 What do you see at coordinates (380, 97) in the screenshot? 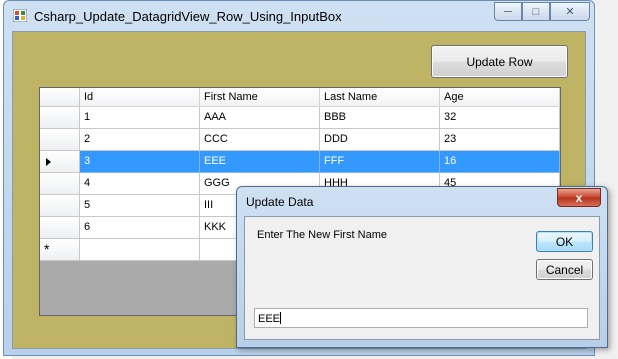
I see `column-header-last-name: Last Name` at bounding box center [380, 97].